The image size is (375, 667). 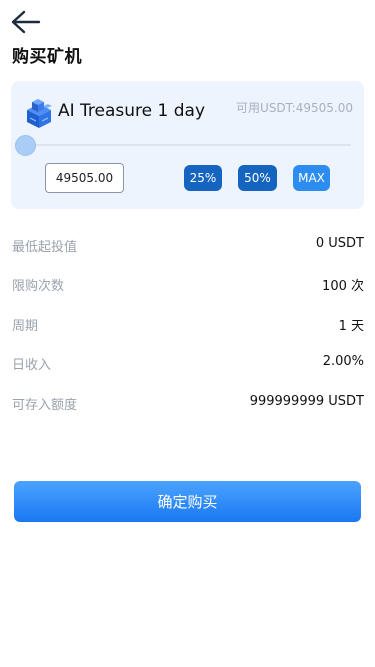 I want to click on product-name: AI Treasure 1 day, so click(x=132, y=111).